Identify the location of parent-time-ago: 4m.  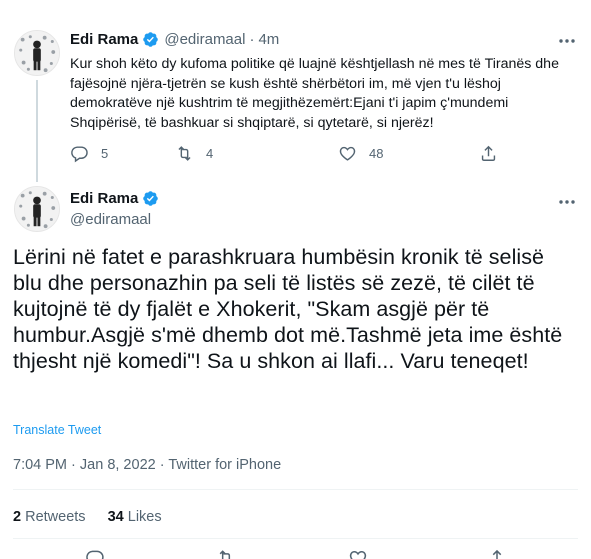
(268, 39).